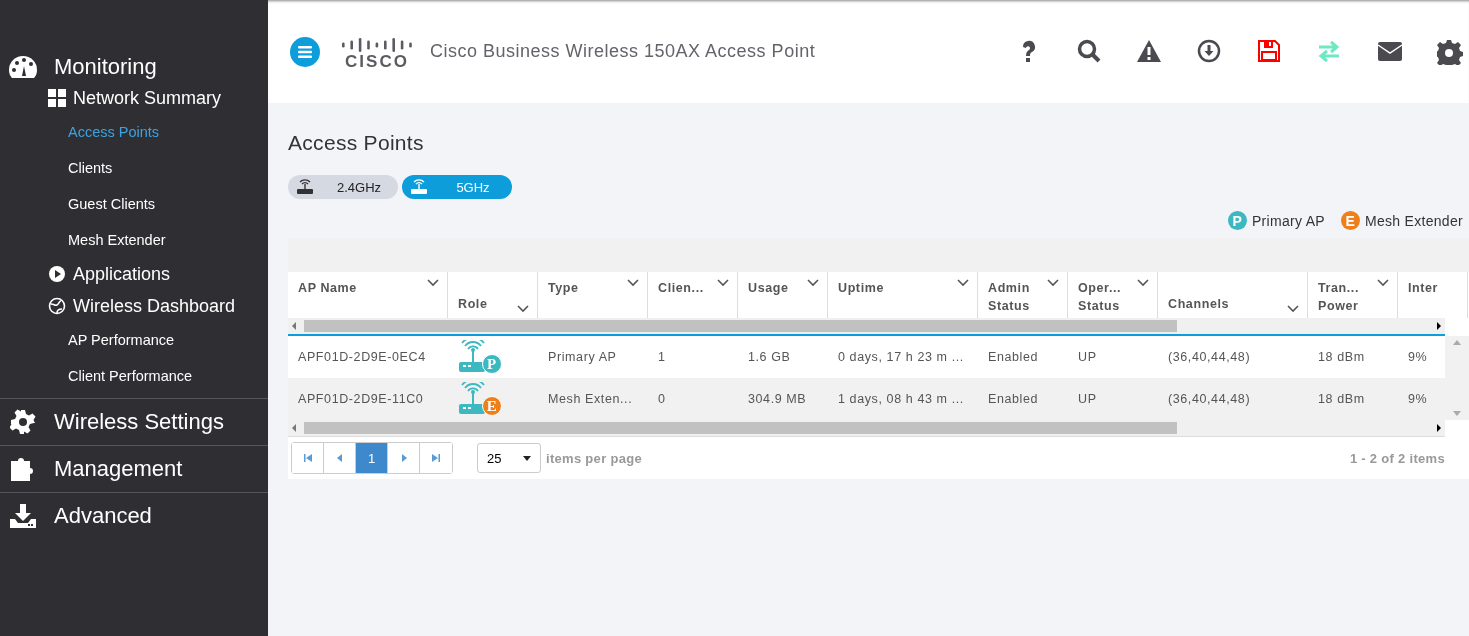  What do you see at coordinates (147, 98) in the screenshot?
I see `nav-group-label: Network Summary` at bounding box center [147, 98].